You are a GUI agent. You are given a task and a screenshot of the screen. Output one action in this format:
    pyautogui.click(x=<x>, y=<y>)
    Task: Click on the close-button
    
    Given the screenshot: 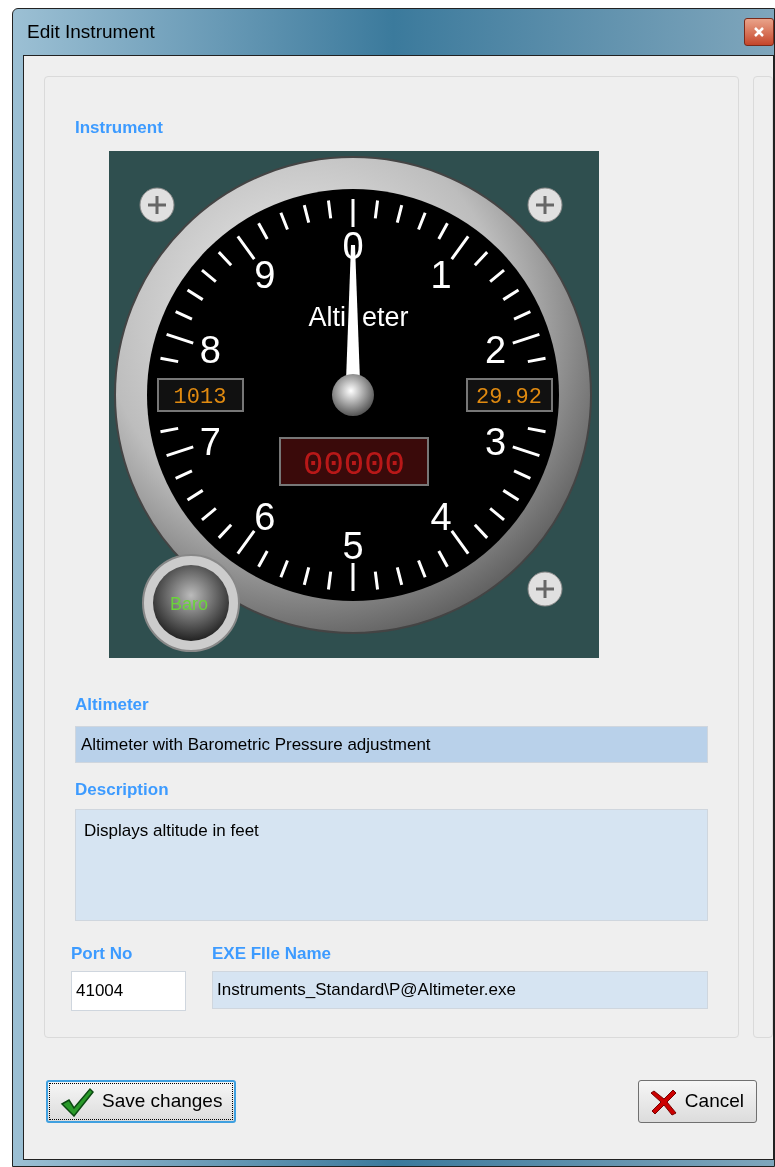 What is the action you would take?
    pyautogui.click(x=759, y=32)
    